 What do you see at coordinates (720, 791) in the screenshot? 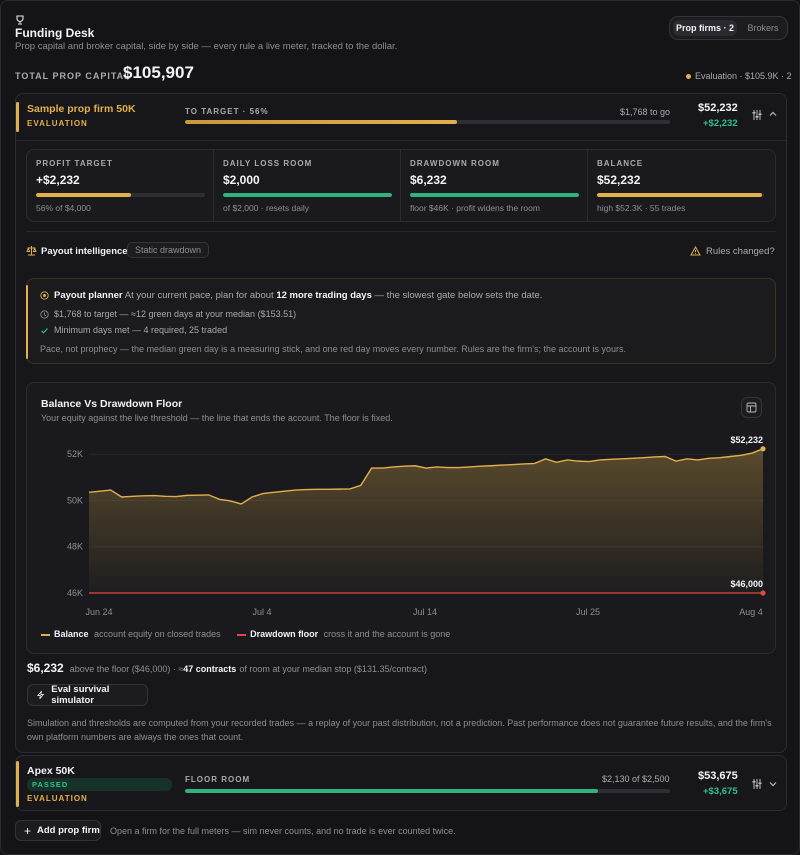
I see `firm-delta: +$3,675` at bounding box center [720, 791].